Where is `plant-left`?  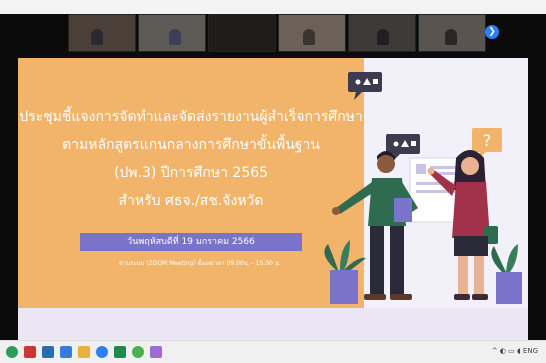
plant-left is located at coordinates (345, 272).